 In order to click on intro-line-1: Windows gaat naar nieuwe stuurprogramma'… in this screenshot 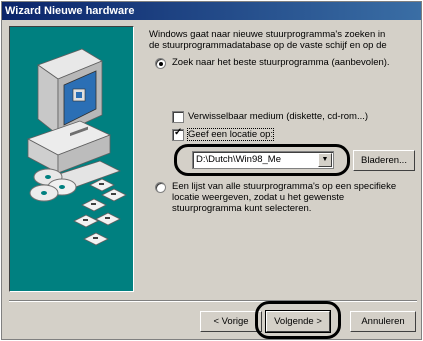, I will do `click(267, 34)`.